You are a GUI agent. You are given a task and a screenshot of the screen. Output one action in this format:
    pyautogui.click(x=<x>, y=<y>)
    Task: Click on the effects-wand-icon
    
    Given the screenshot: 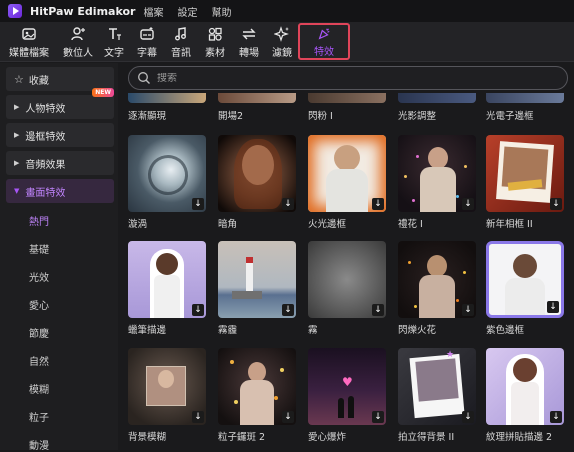 What is the action you would take?
    pyautogui.click(x=324, y=34)
    